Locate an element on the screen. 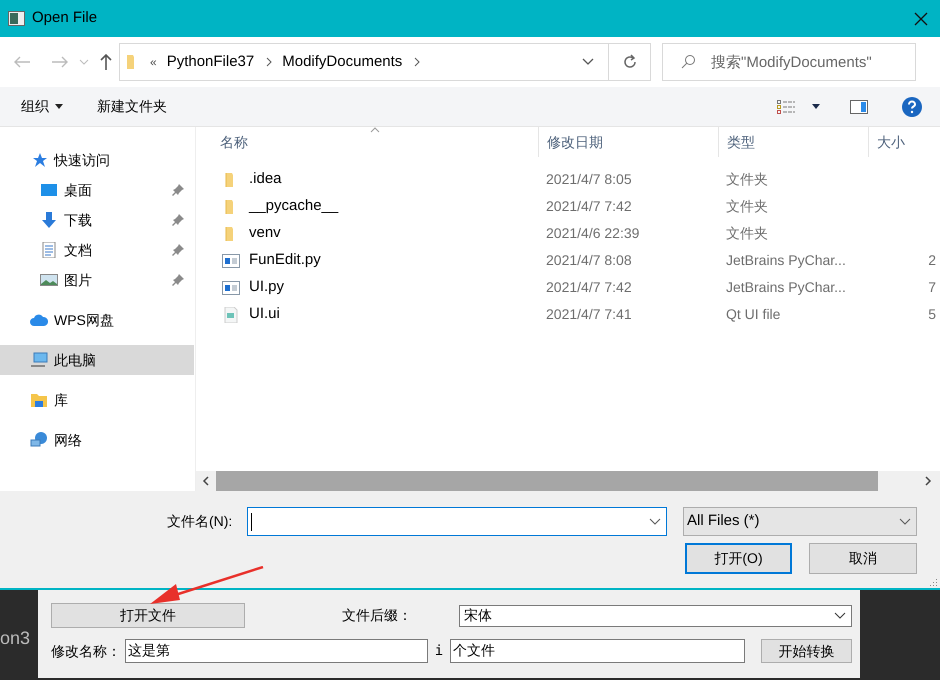 The width and height of the screenshot is (940, 680). resize-grip-icon is located at coordinates (934, 582).